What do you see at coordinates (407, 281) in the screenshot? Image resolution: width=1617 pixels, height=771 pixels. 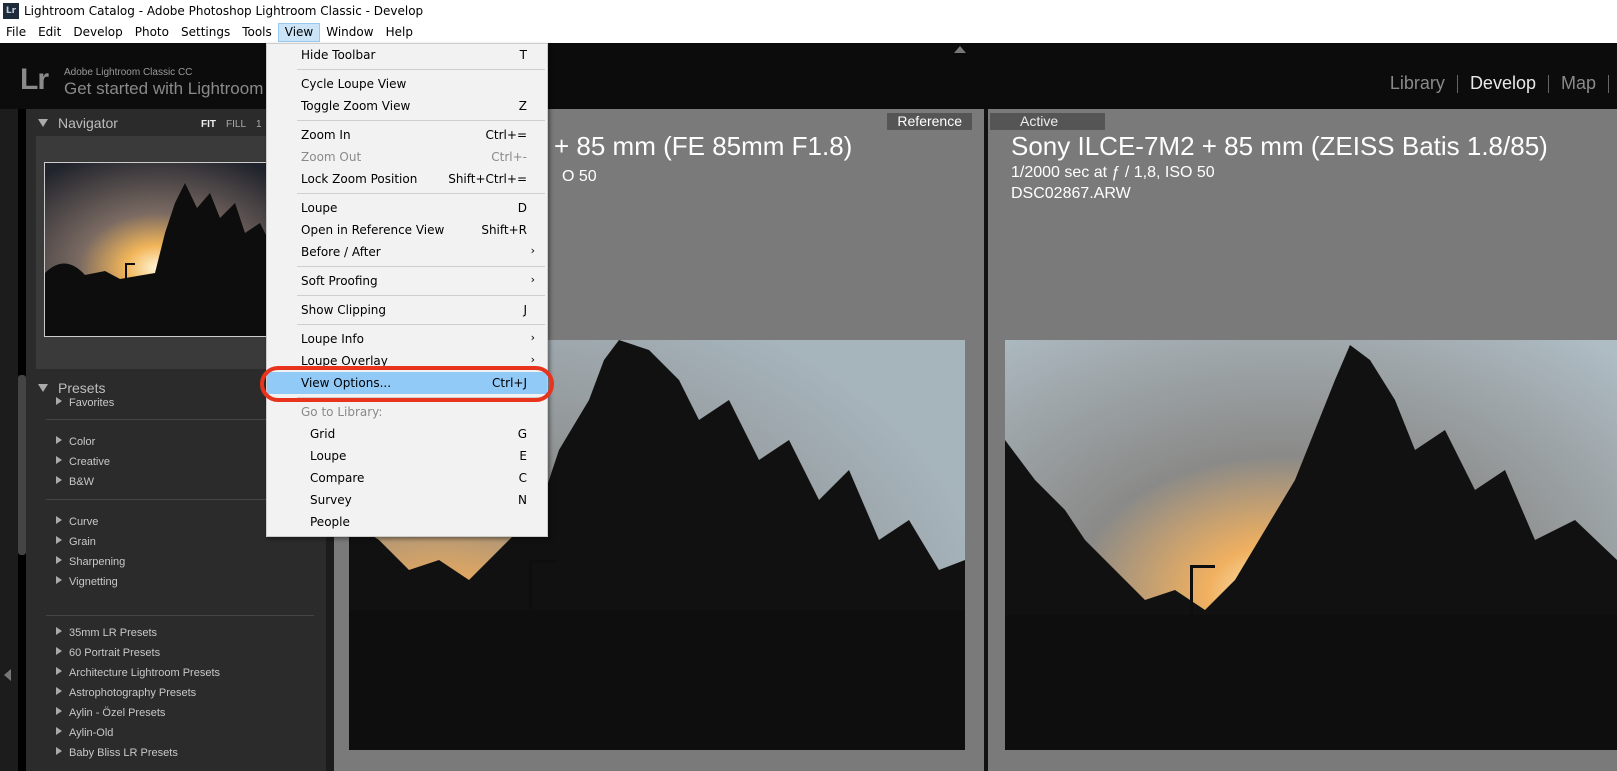 I see `menu-item-soft-proofing: Soft Proofing ›` at bounding box center [407, 281].